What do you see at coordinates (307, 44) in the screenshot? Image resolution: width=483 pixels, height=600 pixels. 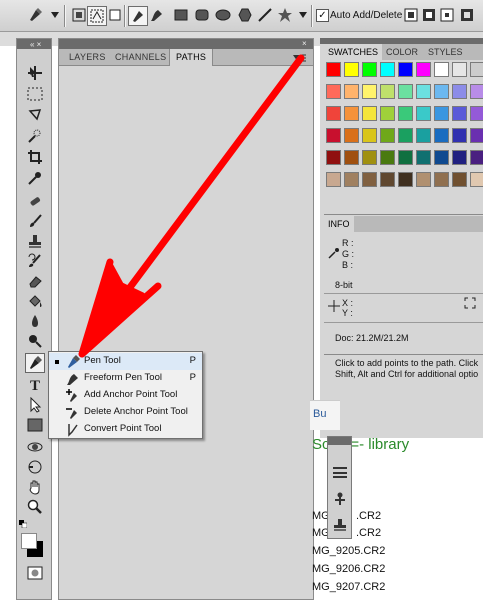 I see `close-icon: ×` at bounding box center [307, 44].